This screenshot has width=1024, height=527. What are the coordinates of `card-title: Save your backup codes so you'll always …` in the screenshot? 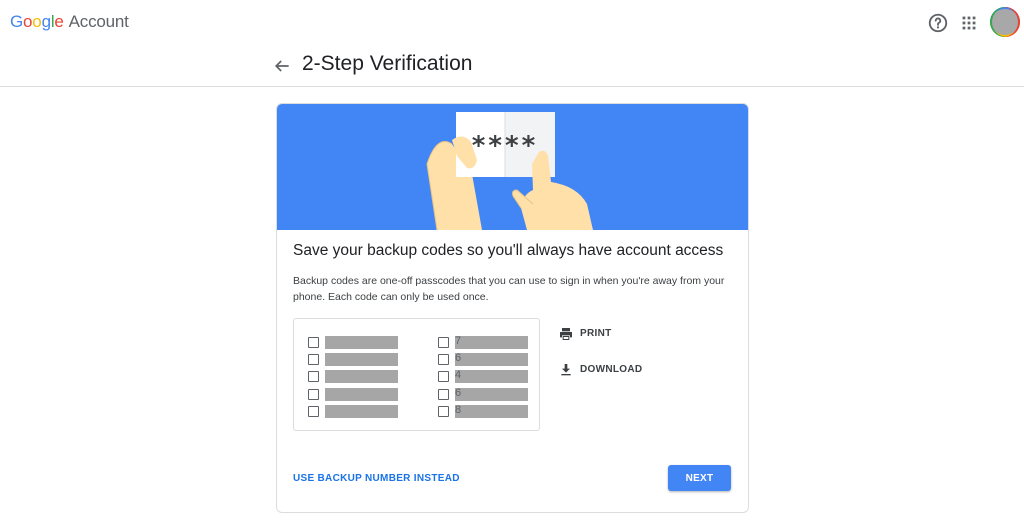 It's located at (508, 250).